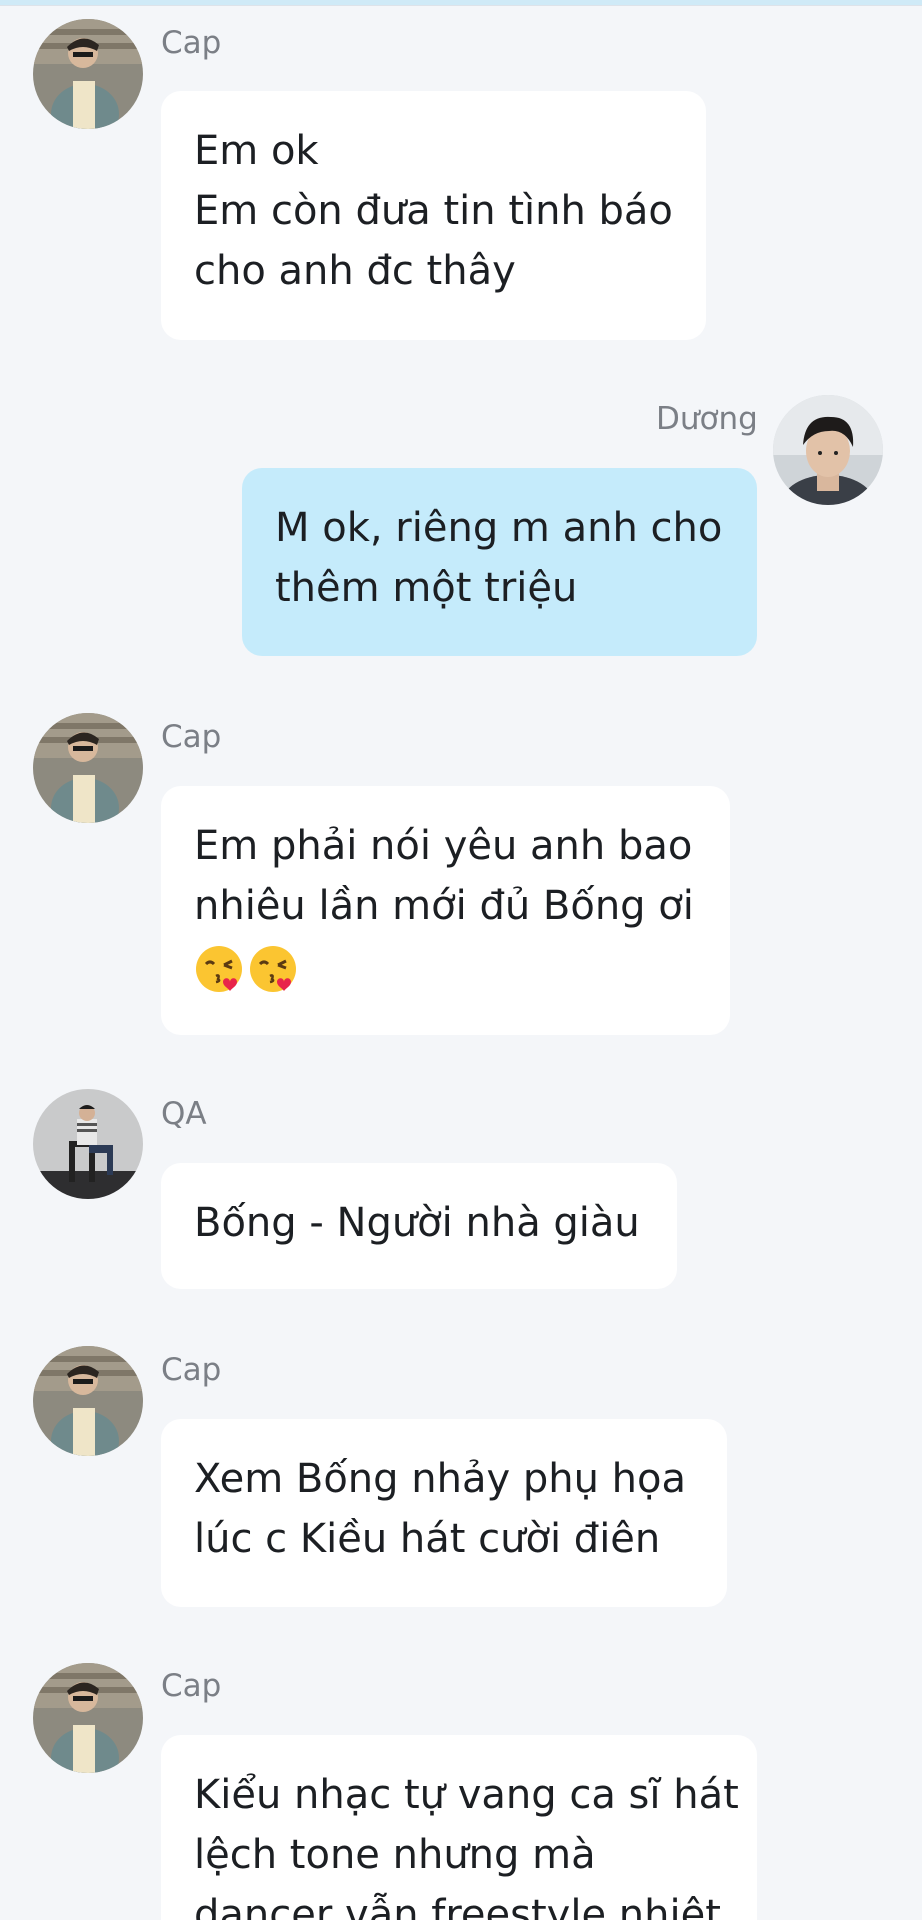  What do you see at coordinates (499, 562) in the screenshot?
I see `message-bubble: M ok, riêng m anh cho thêm một triệu` at bounding box center [499, 562].